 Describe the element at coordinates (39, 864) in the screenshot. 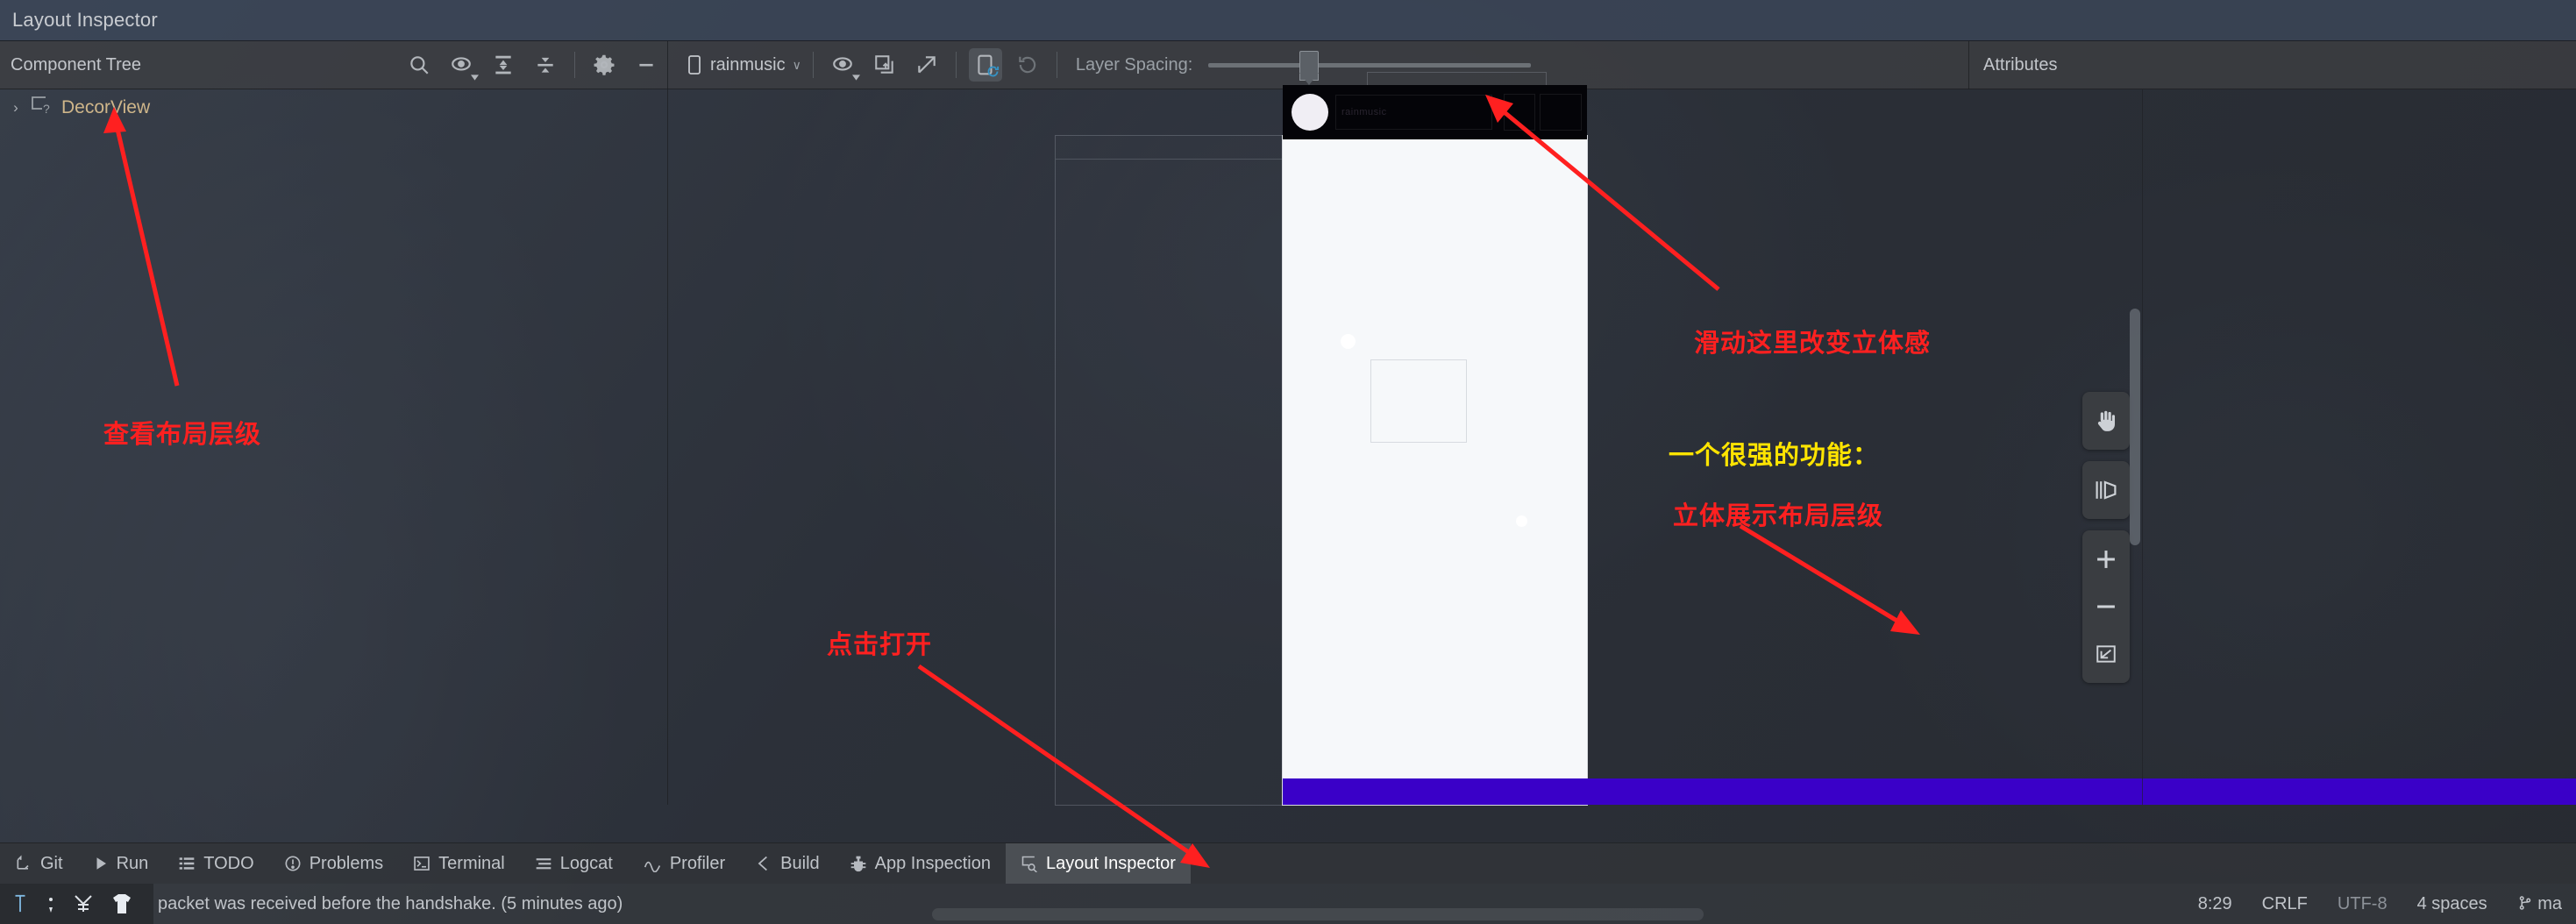

I see `tool-window-git: Git` at that location.